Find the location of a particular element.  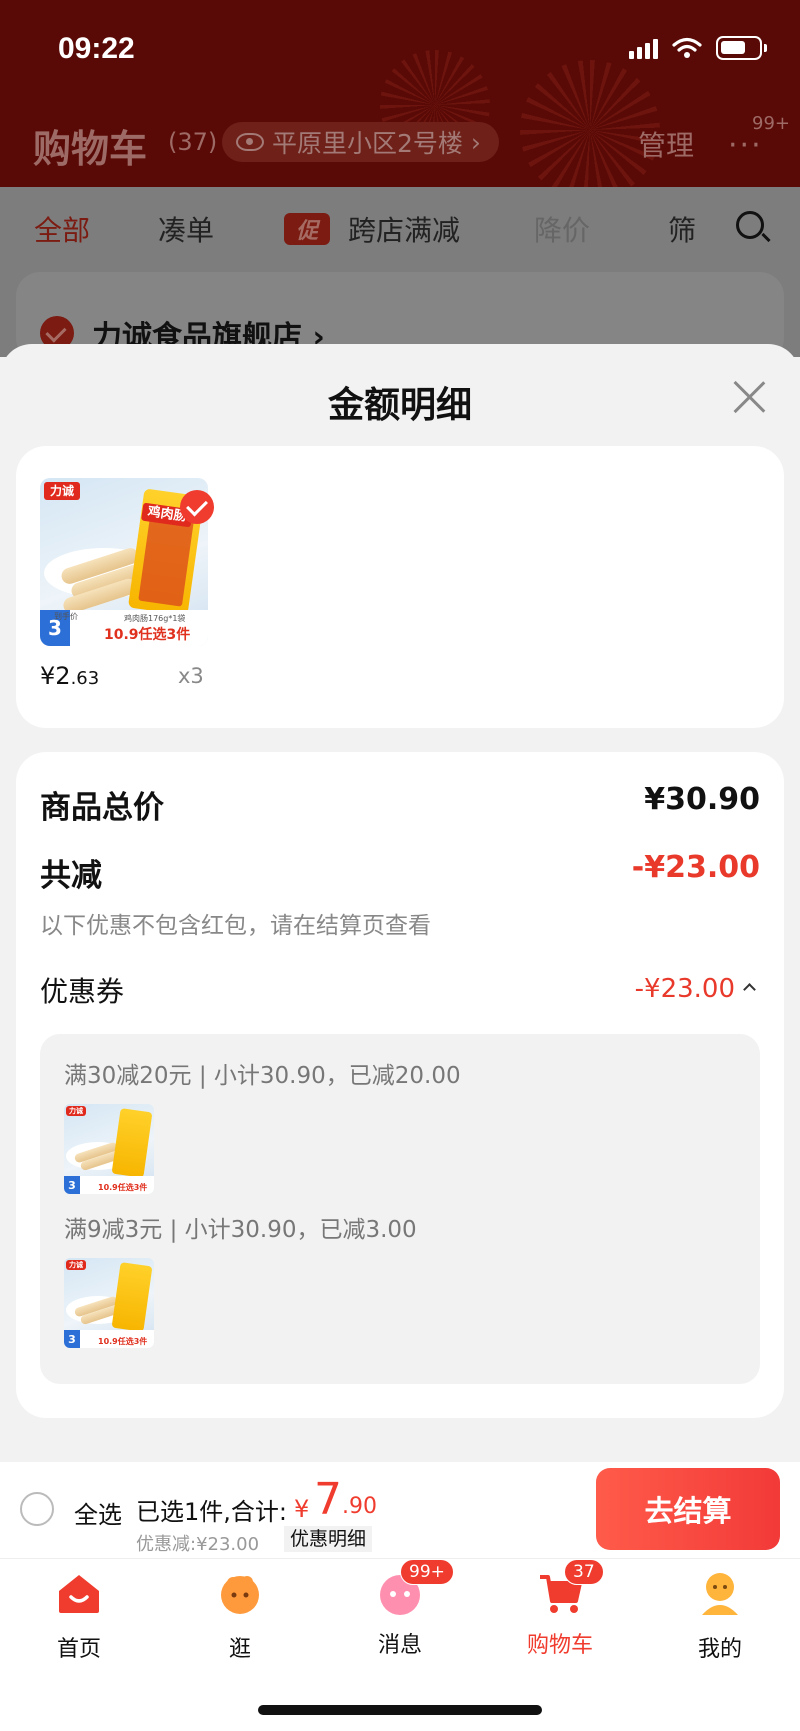

tab-label: 我的 is located at coordinates (719, 1649).